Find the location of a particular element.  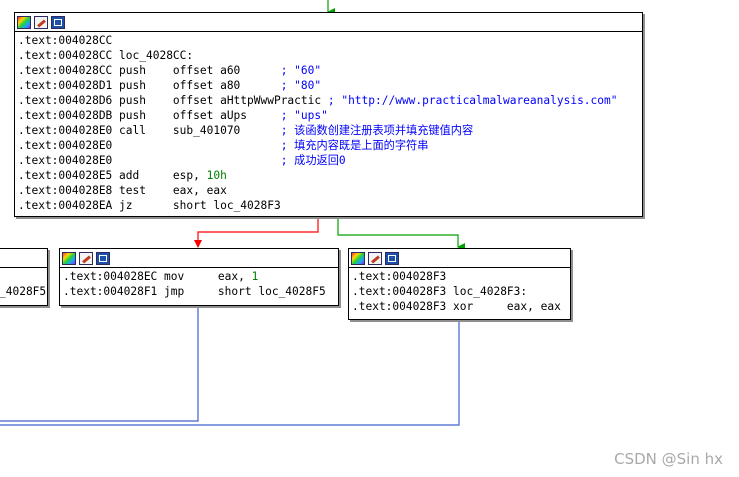

code-line is located at coordinates (23, 276).